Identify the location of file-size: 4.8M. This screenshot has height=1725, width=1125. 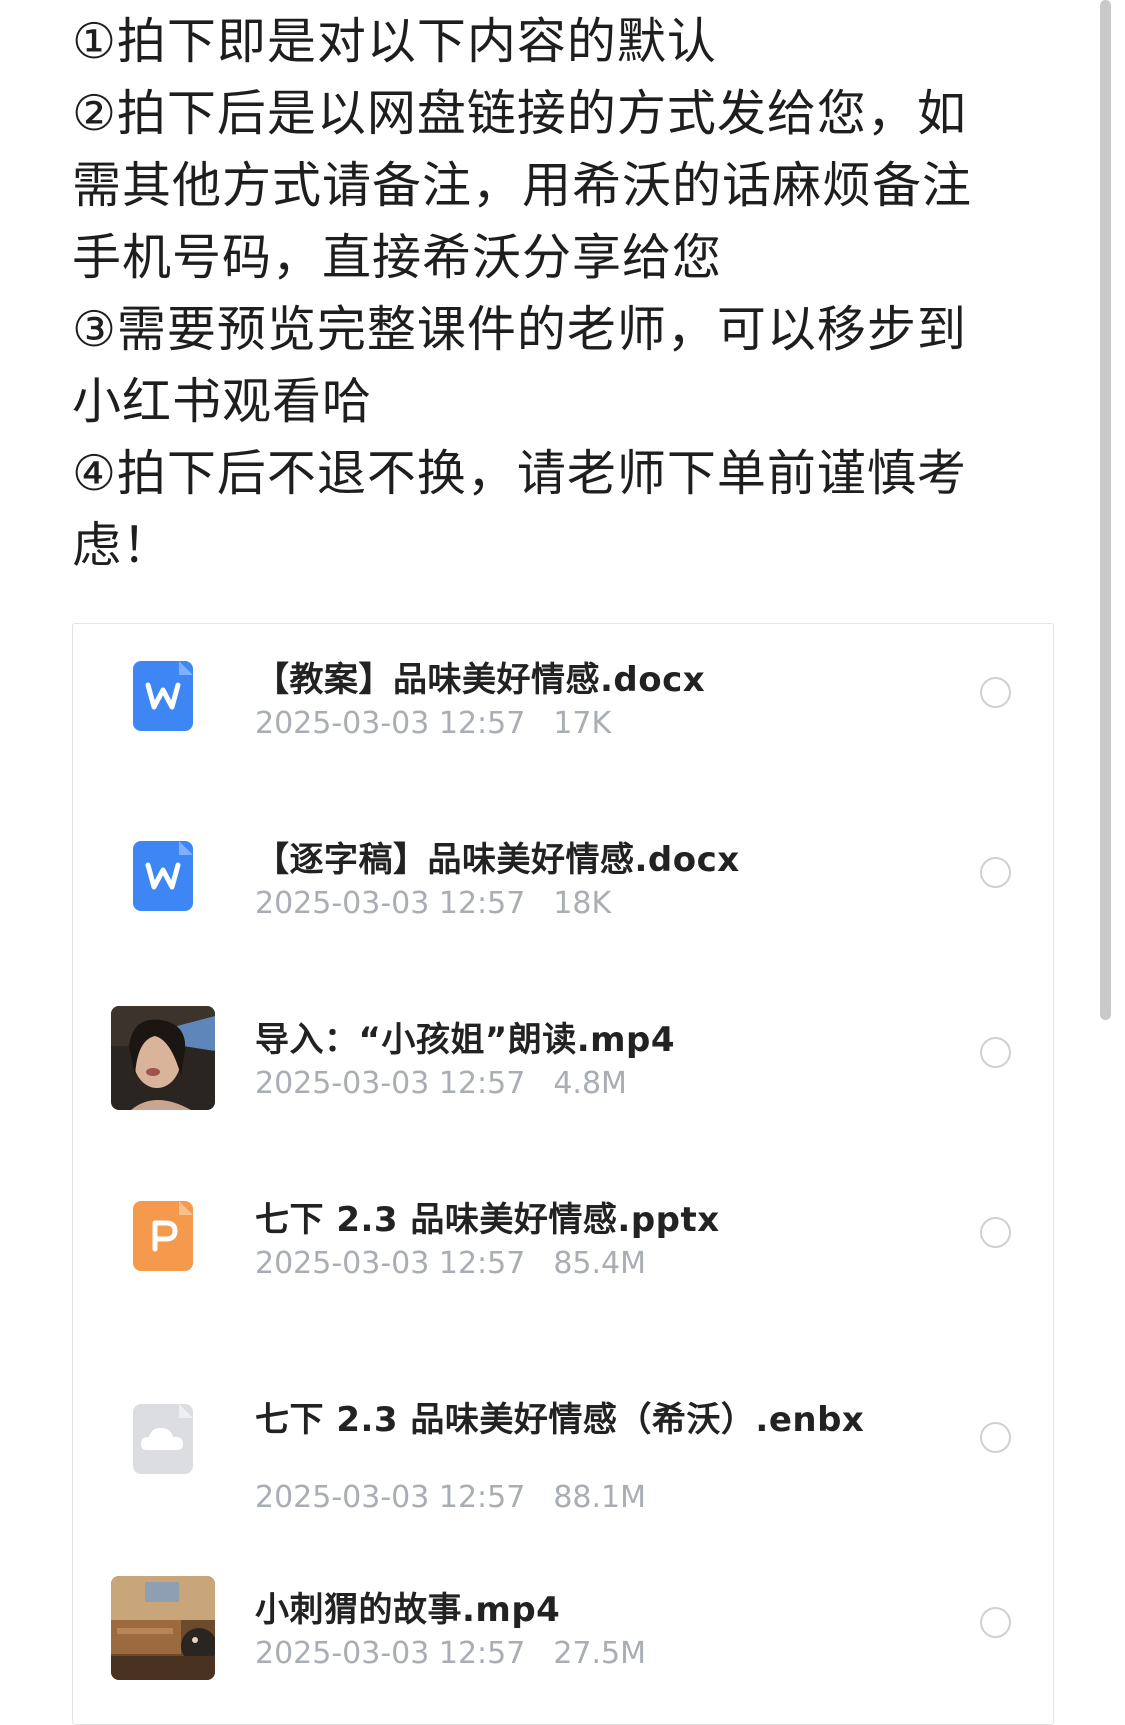
(590, 1083).